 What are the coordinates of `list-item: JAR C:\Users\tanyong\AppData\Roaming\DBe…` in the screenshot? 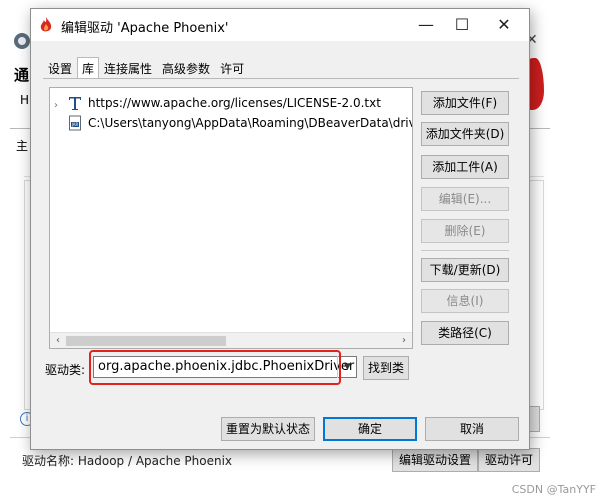 It's located at (231, 123).